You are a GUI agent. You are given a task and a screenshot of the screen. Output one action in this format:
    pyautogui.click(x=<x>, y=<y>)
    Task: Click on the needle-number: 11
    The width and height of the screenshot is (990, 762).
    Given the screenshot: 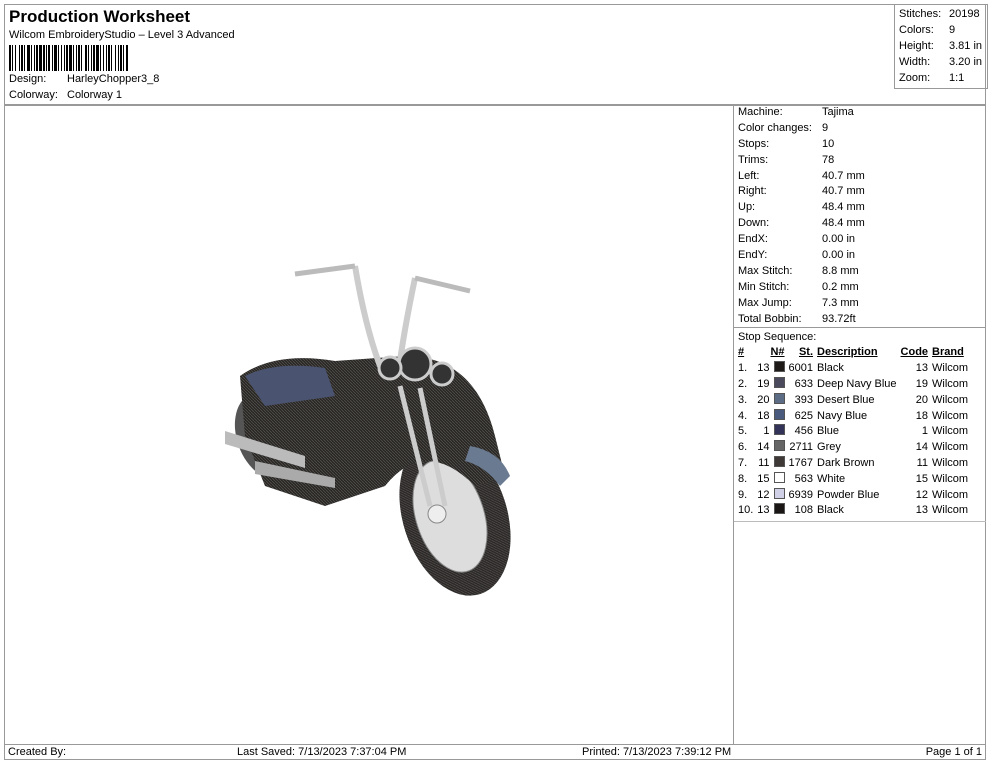 What is the action you would take?
    pyautogui.click(x=764, y=463)
    